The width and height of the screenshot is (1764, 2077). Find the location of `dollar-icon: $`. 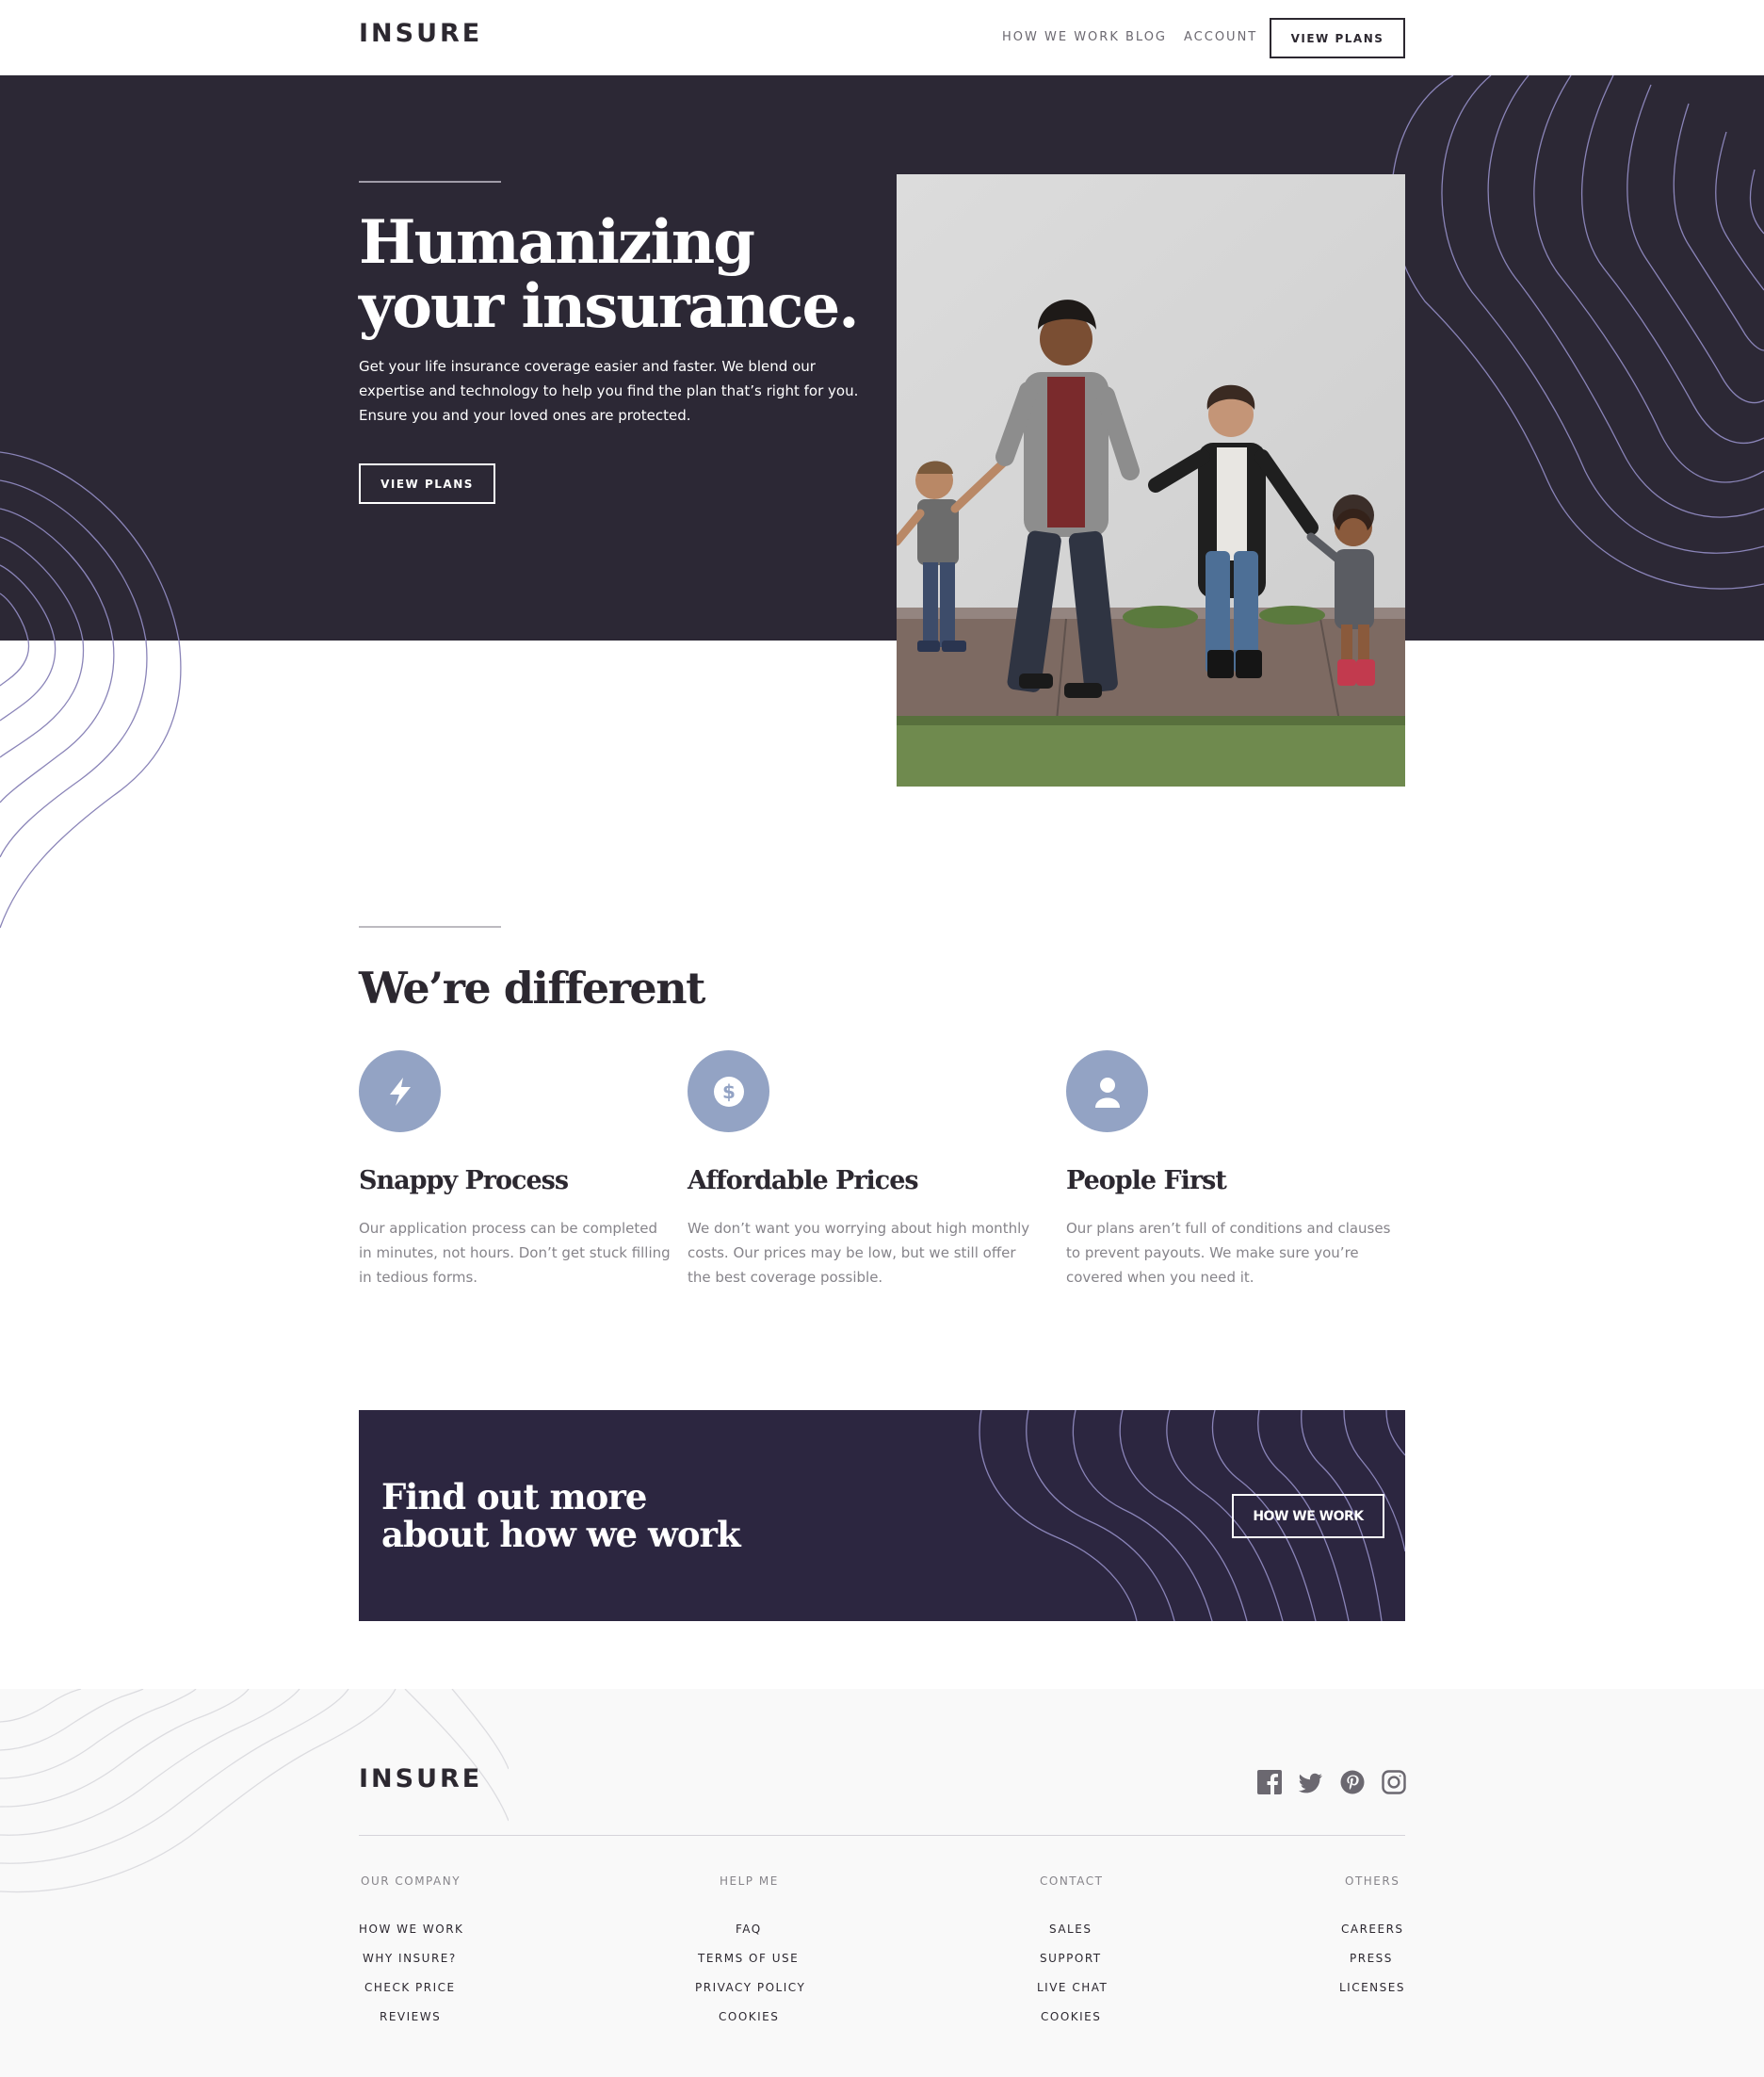

dollar-icon: $ is located at coordinates (728, 1091).